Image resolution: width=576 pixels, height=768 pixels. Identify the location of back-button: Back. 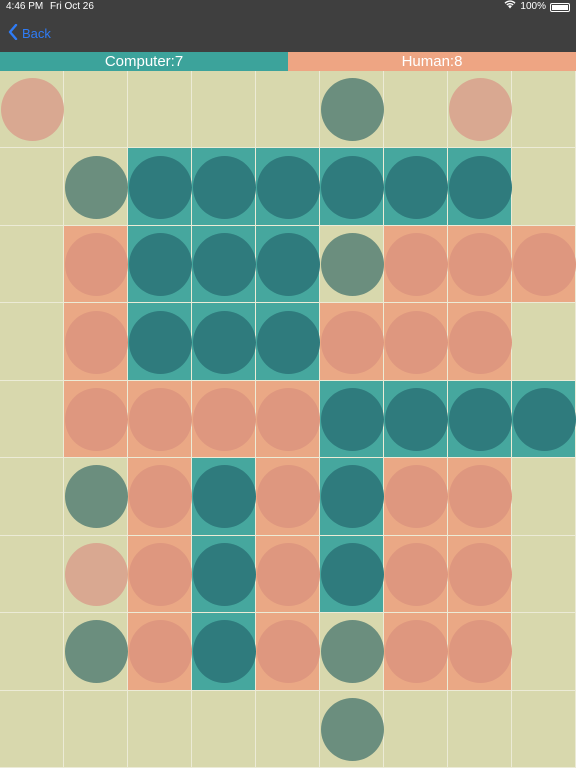
(29, 33).